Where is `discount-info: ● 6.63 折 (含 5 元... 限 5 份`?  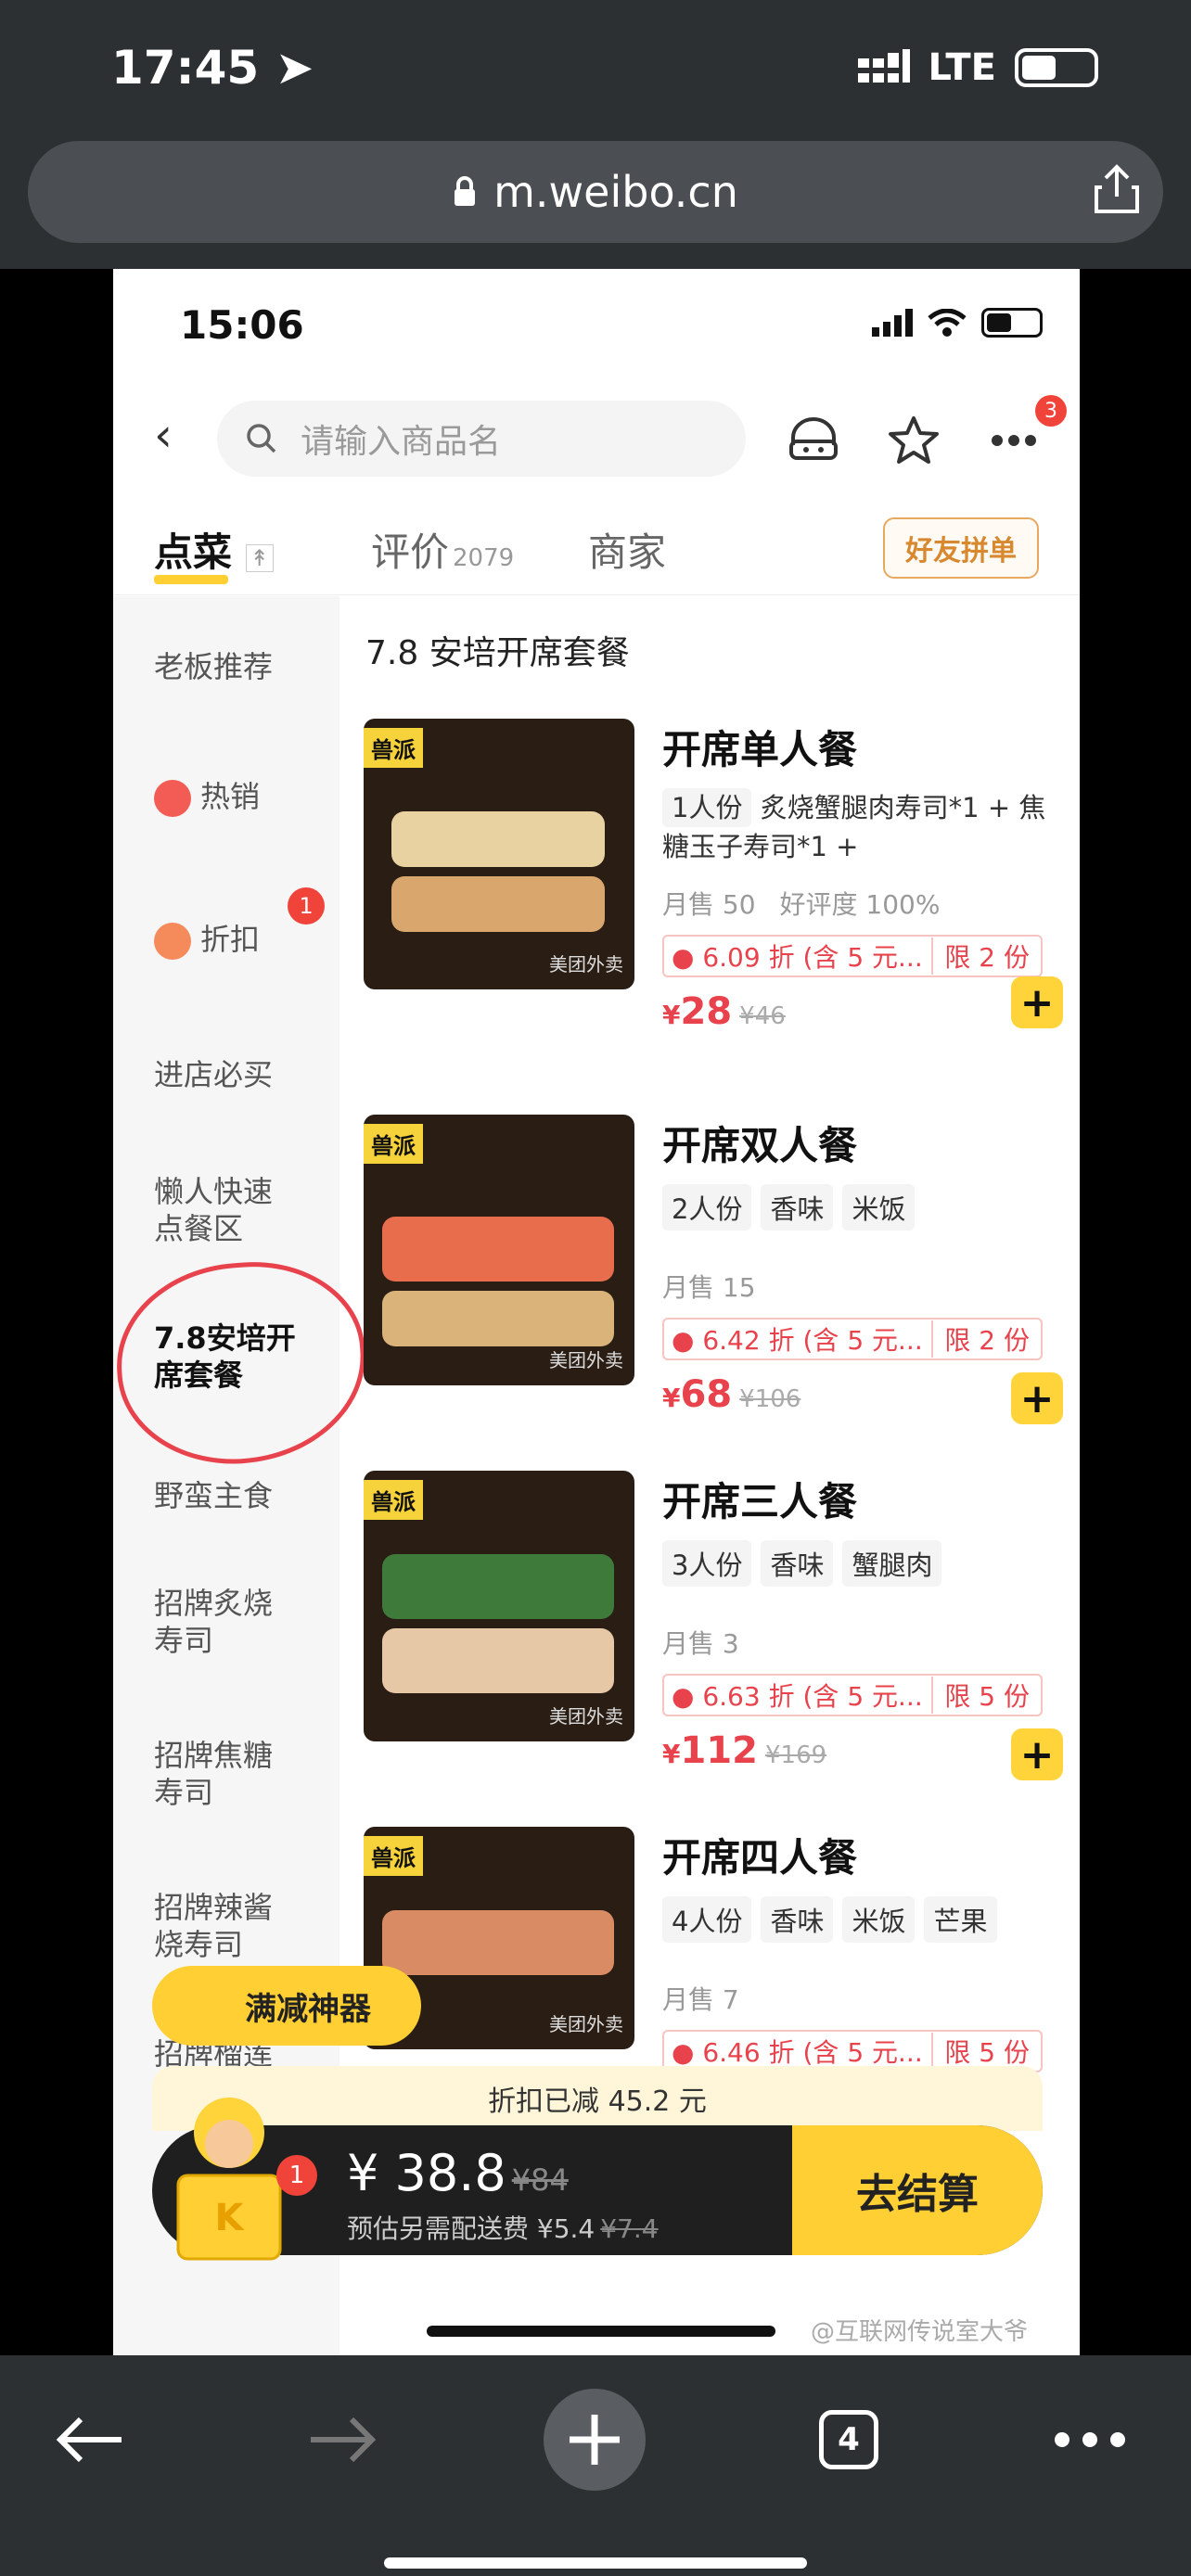 discount-info: ● 6.63 折 (含 5 元... 限 5 份 is located at coordinates (853, 1695).